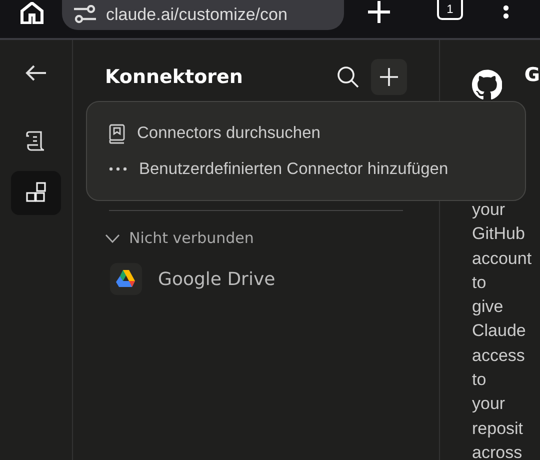 The height and width of the screenshot is (460, 540). What do you see at coordinates (126, 279) in the screenshot?
I see `drive-logo-icon` at bounding box center [126, 279].